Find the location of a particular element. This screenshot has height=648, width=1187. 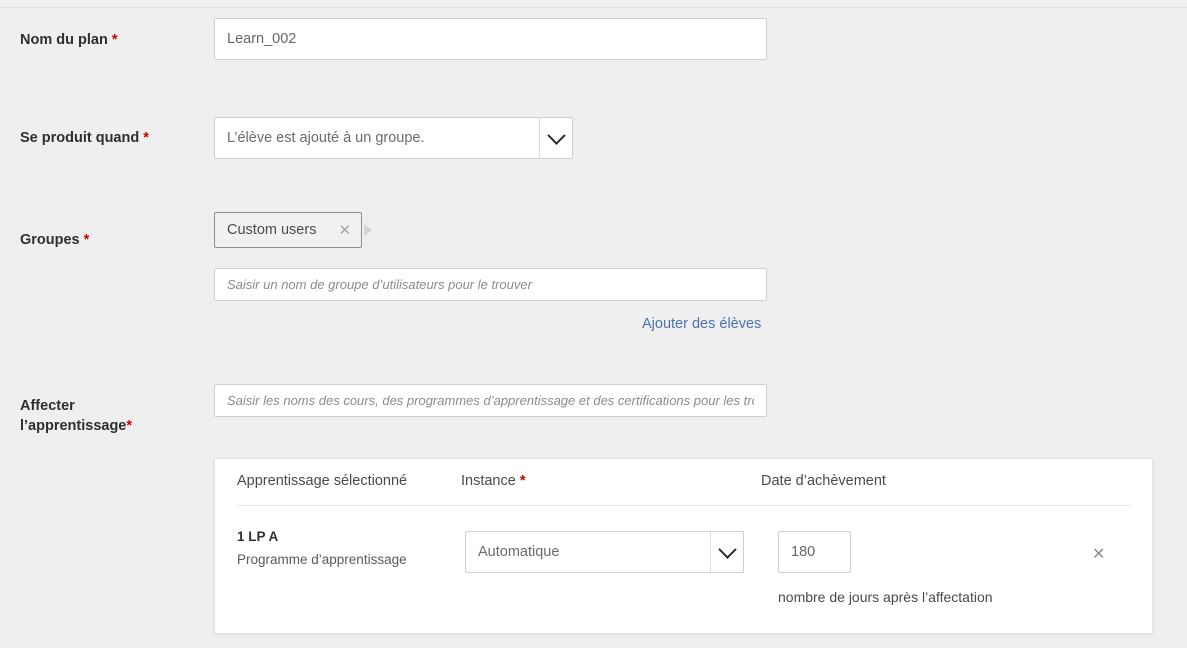

assign-learning-required-marker: * is located at coordinates (129, 426).